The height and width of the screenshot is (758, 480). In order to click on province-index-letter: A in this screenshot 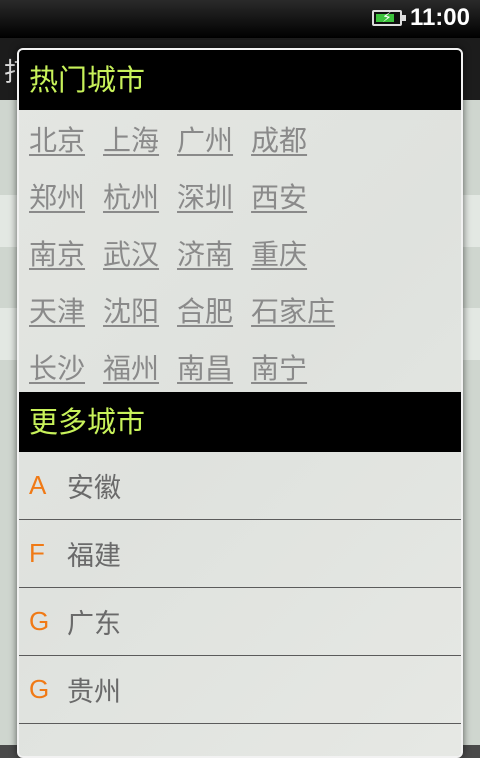, I will do `click(38, 485)`.